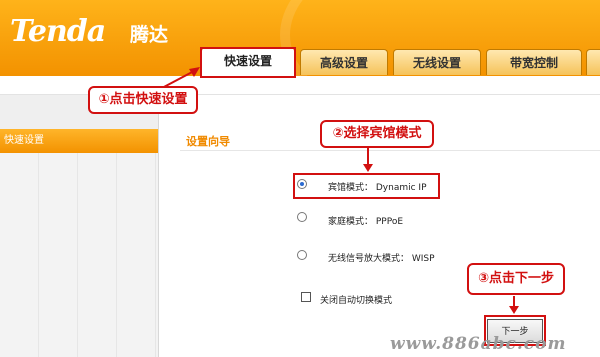  What do you see at coordinates (368, 168) in the screenshot?
I see `arrow-head-step2` at bounding box center [368, 168].